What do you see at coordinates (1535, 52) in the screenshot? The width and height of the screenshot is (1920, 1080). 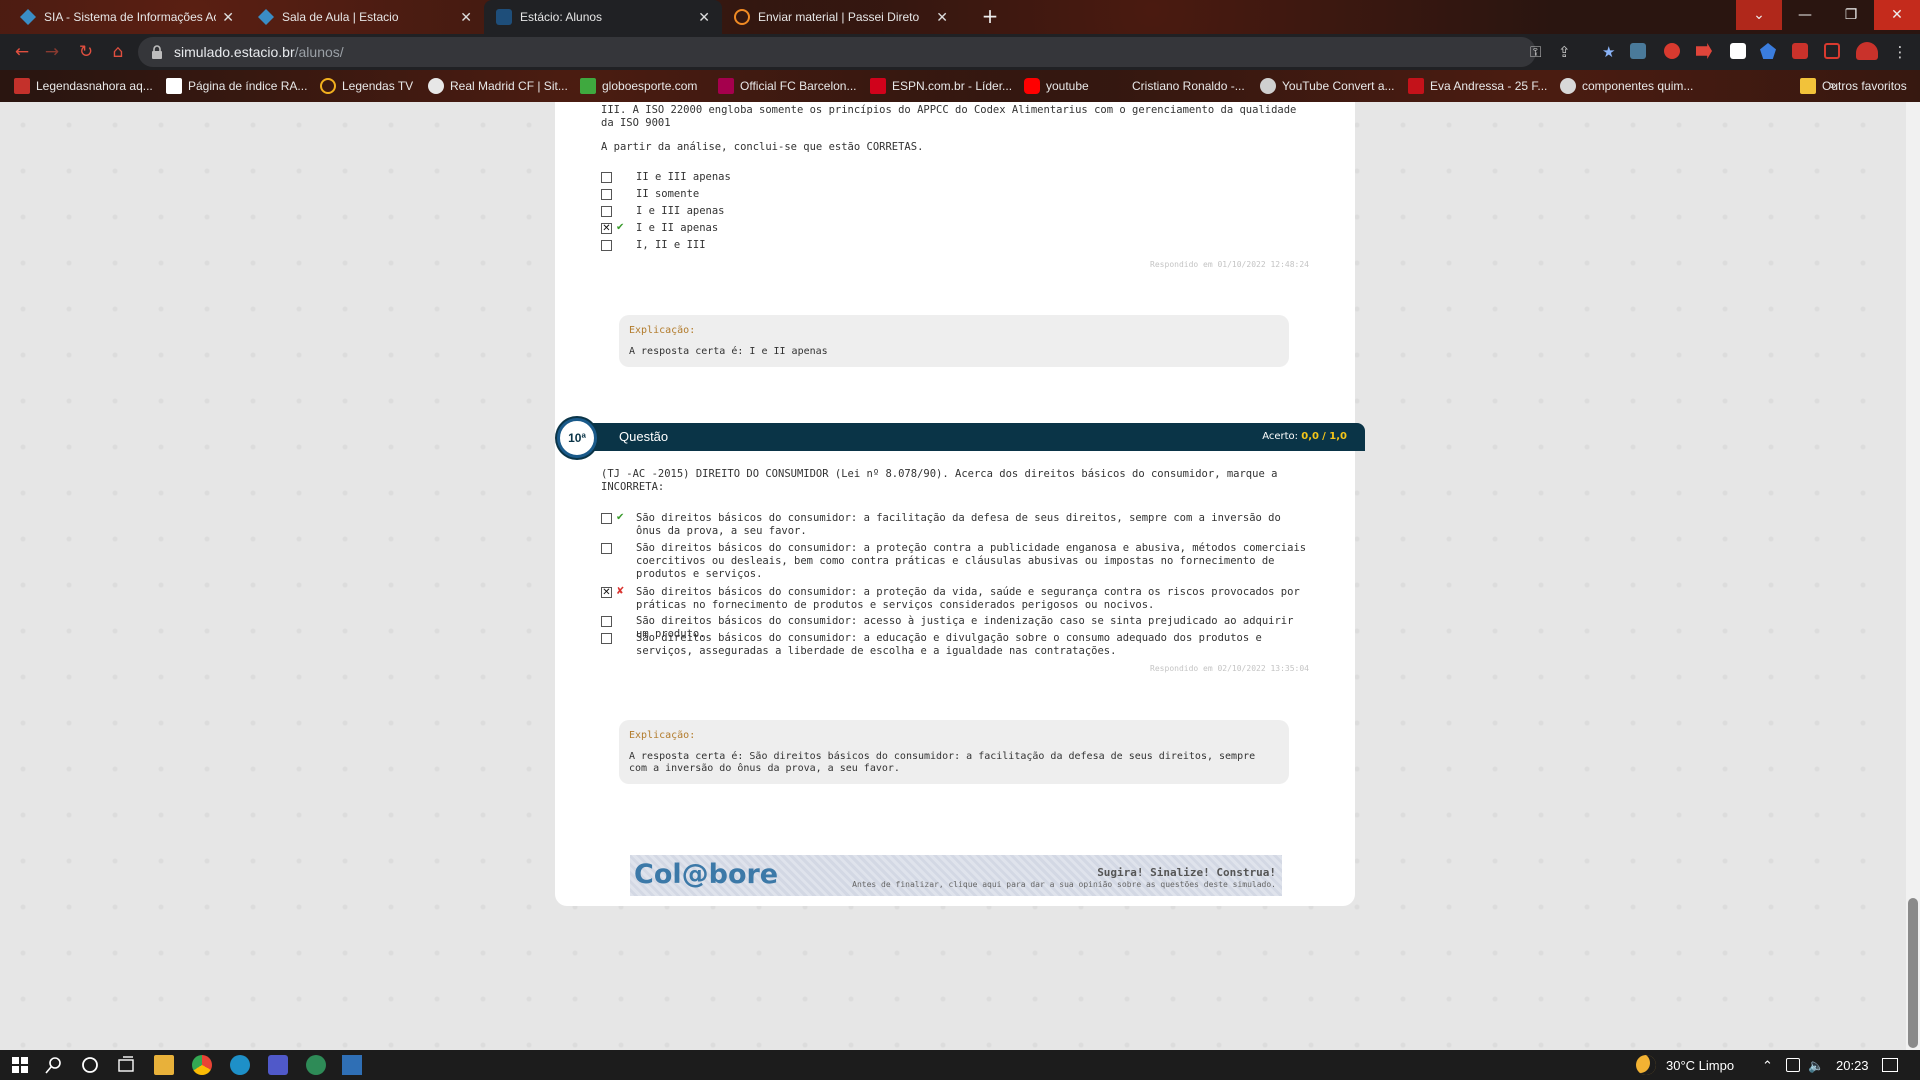 I see `key-icon: ⚿` at bounding box center [1535, 52].